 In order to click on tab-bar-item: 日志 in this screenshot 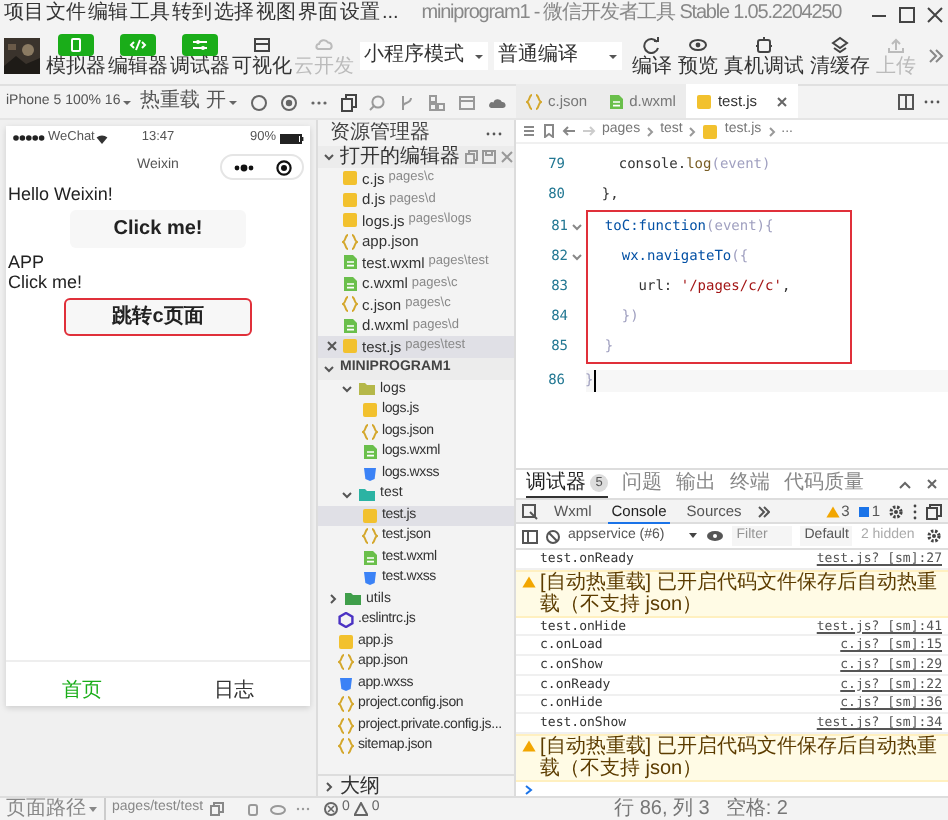, I will do `click(234, 691)`.